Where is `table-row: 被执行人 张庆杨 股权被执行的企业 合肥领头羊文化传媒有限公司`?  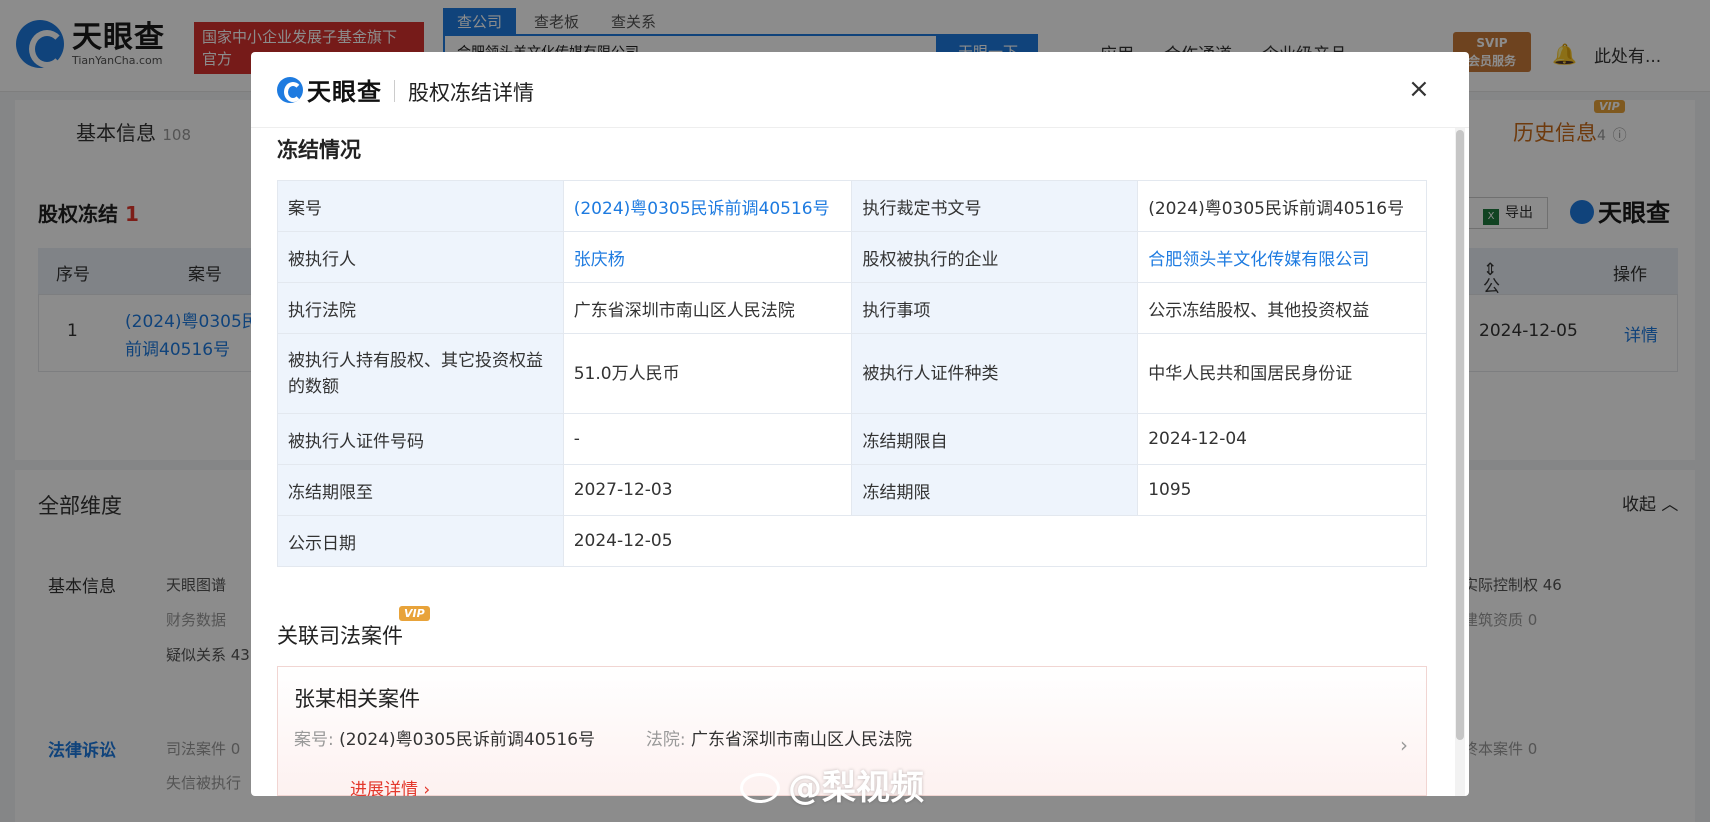
table-row: 被执行人 张庆杨 股权被执行的企业 合肥领头羊文化传媒有限公司 is located at coordinates (852, 257).